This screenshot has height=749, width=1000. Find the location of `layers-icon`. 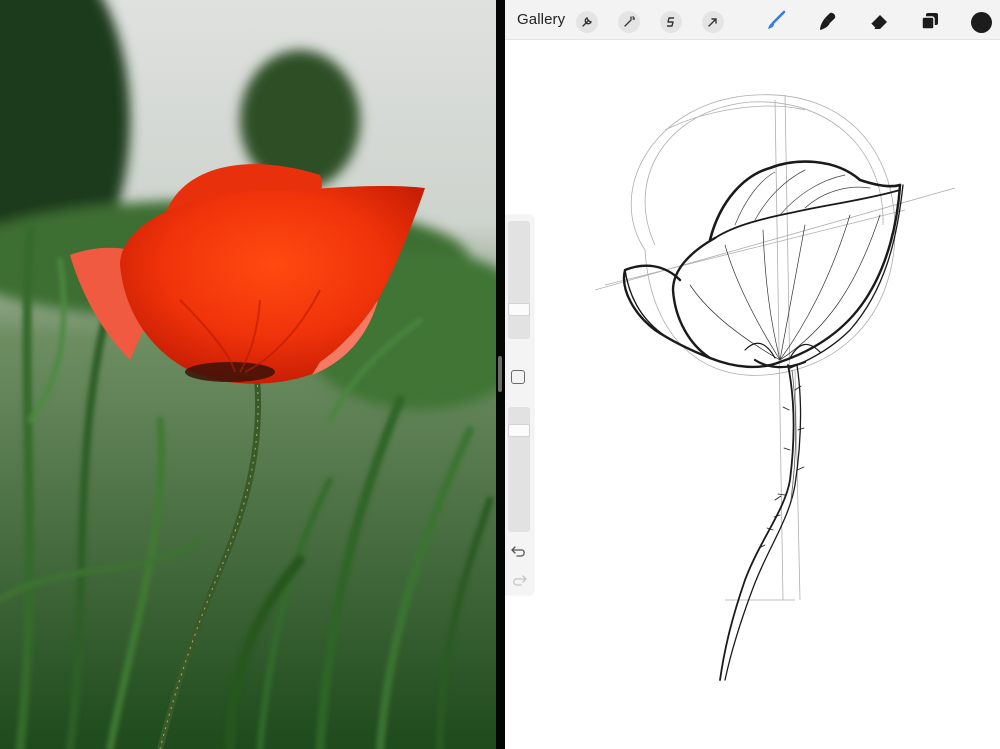

layers-icon is located at coordinates (930, 21).